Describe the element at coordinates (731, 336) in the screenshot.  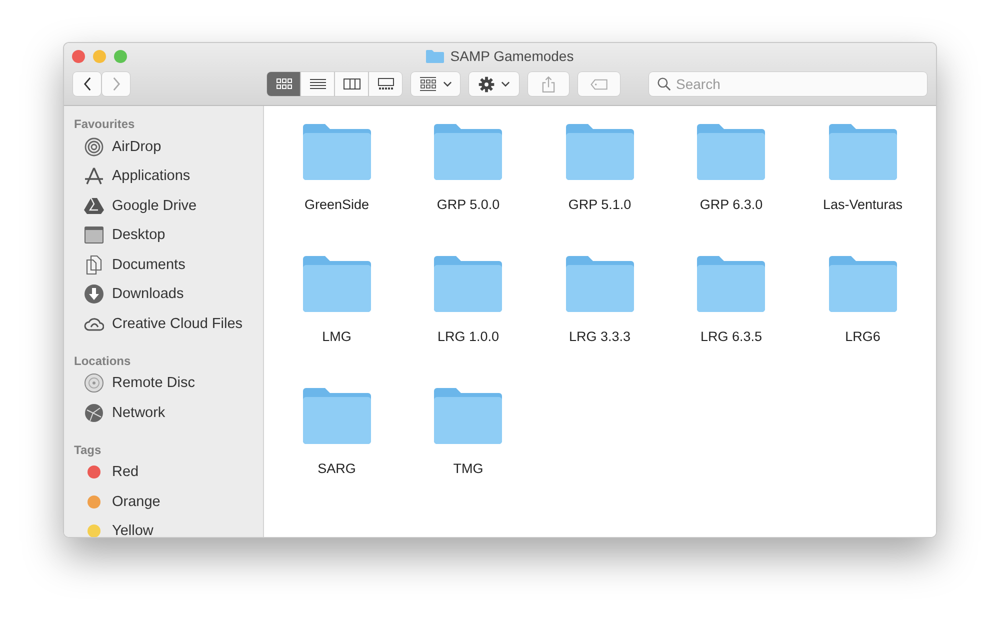
I see `folder-name: LRG 6.3.5` at that location.